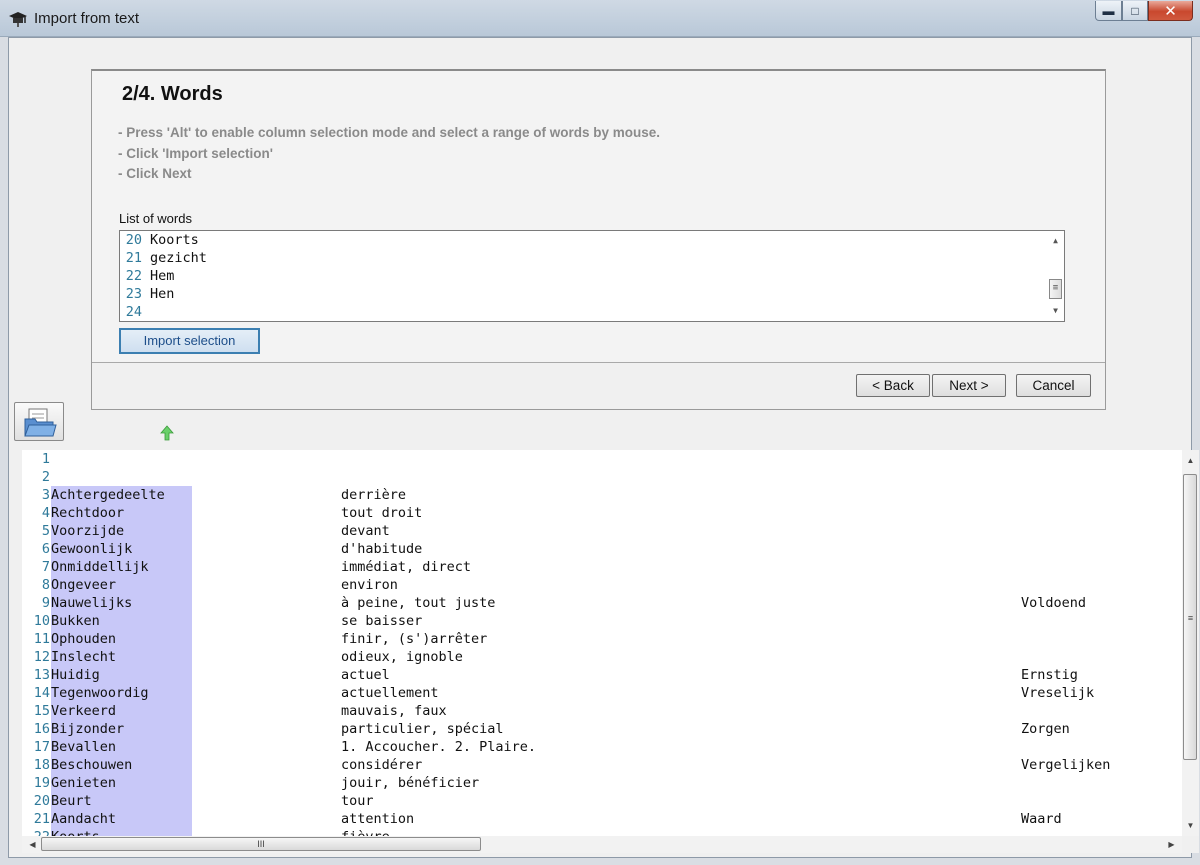  I want to click on cancel-button: Cancel, so click(1053, 385).